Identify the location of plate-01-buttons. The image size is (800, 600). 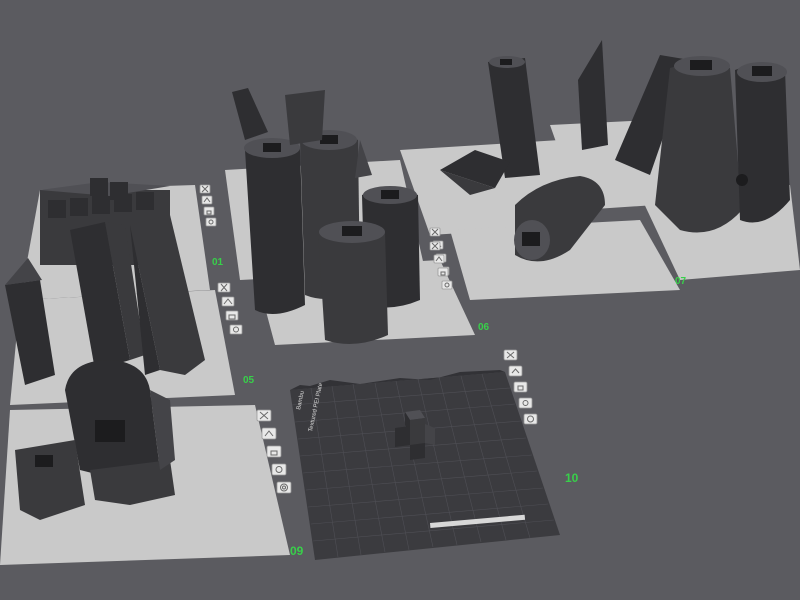
(208, 205).